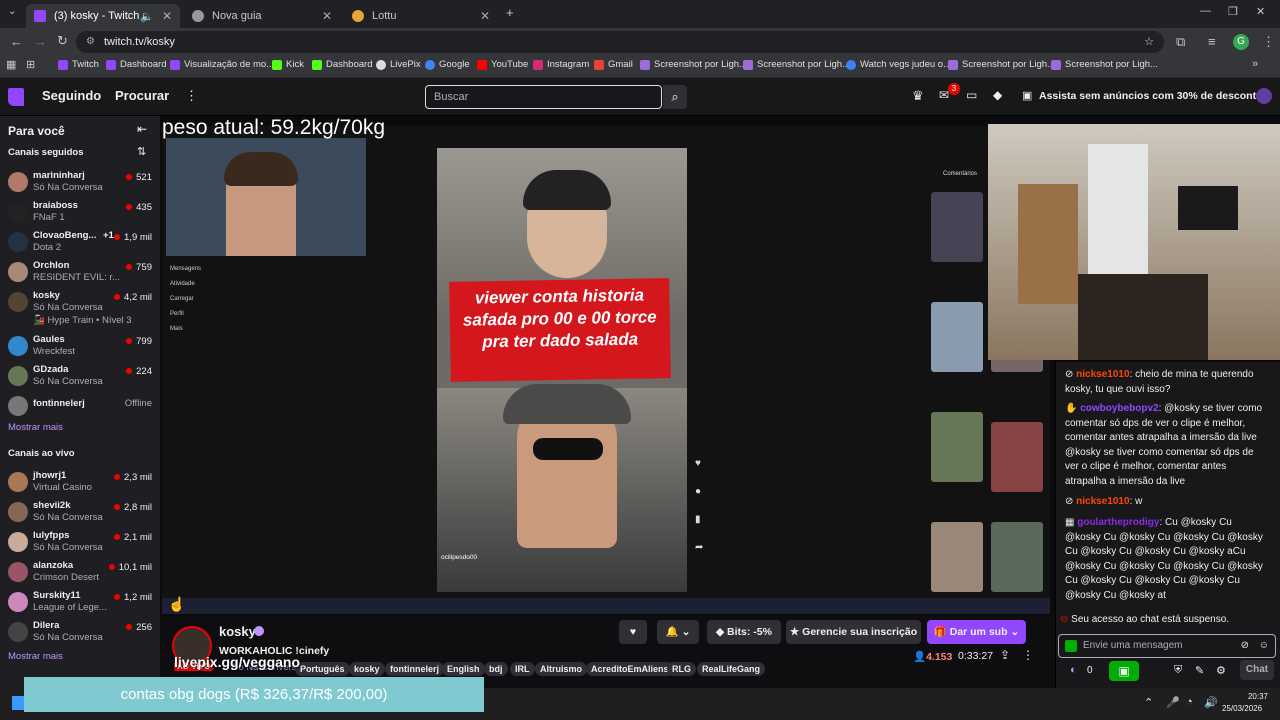 The width and height of the screenshot is (1280, 720). I want to click on tab-lottu: Lottu ✕, so click(421, 16).